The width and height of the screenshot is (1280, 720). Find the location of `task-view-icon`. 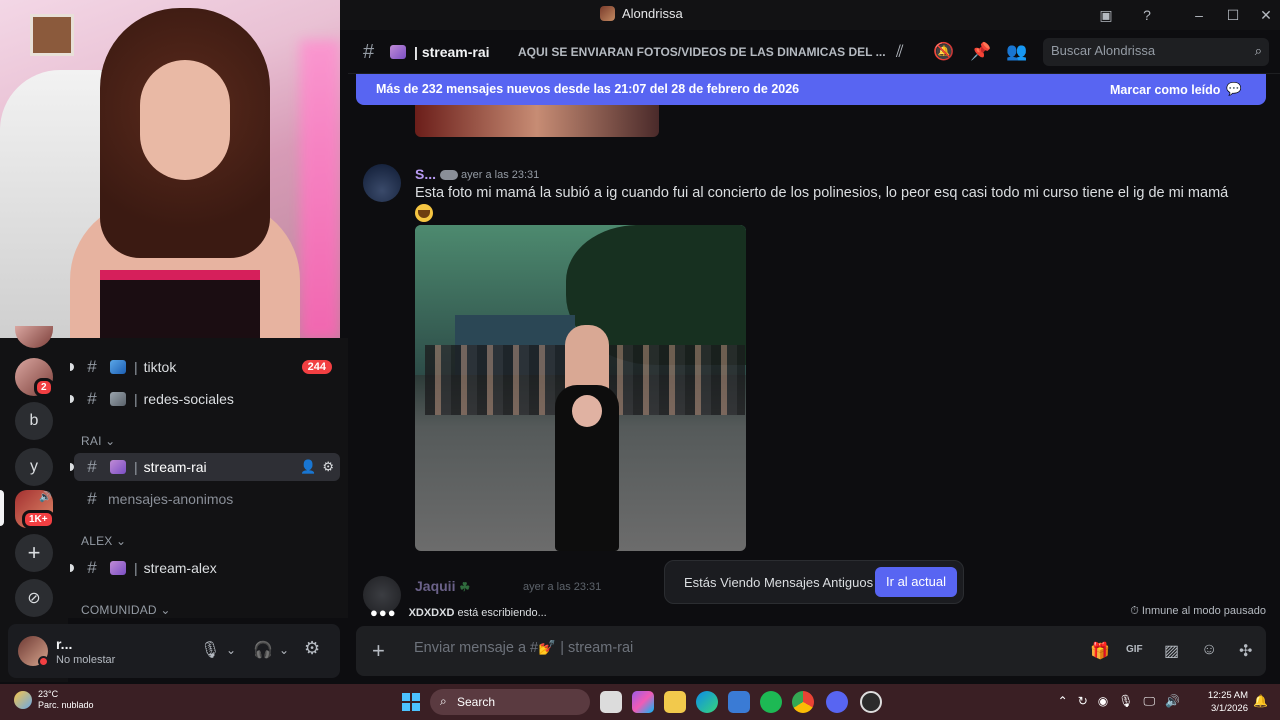

task-view-icon is located at coordinates (611, 702).